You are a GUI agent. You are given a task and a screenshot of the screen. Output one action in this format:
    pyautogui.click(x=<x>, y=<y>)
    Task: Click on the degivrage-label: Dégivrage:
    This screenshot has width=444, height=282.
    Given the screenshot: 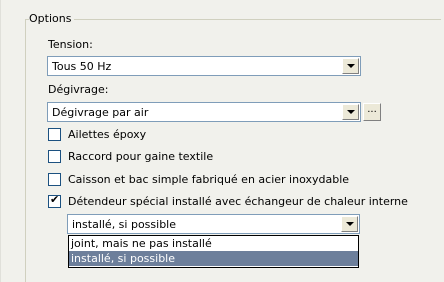 What is the action you would take?
    pyautogui.click(x=78, y=89)
    